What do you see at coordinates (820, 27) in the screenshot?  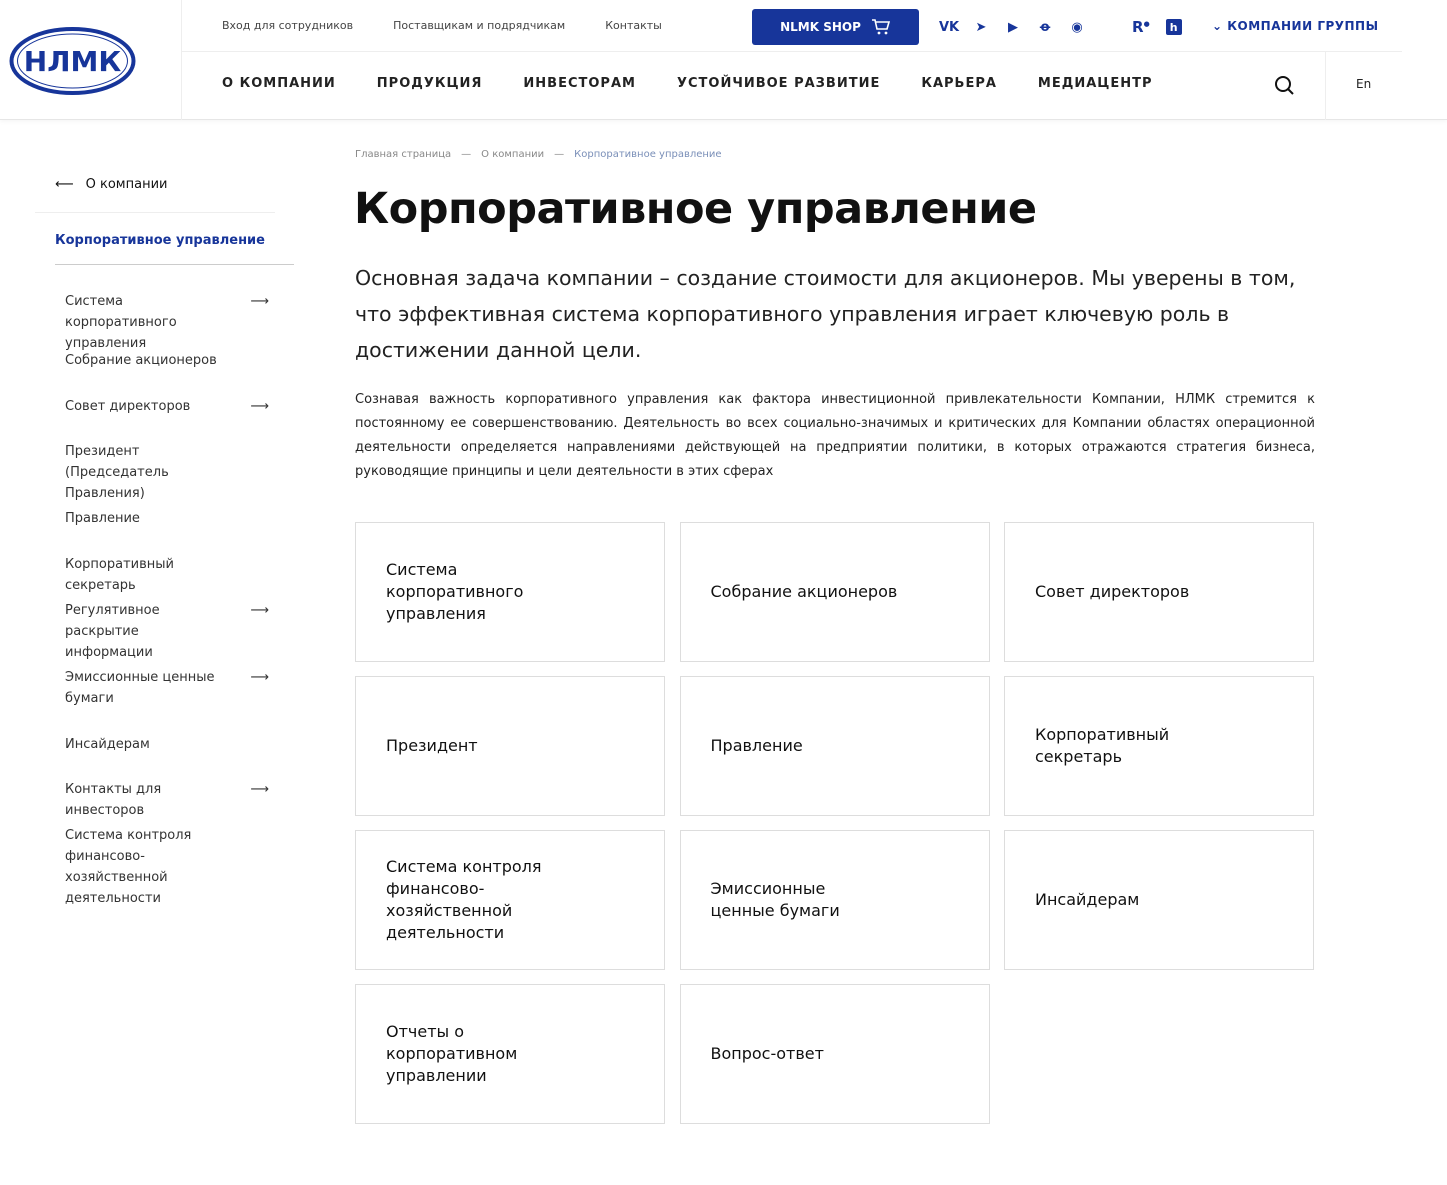 I see `shop-label: NLMK SHOP` at bounding box center [820, 27].